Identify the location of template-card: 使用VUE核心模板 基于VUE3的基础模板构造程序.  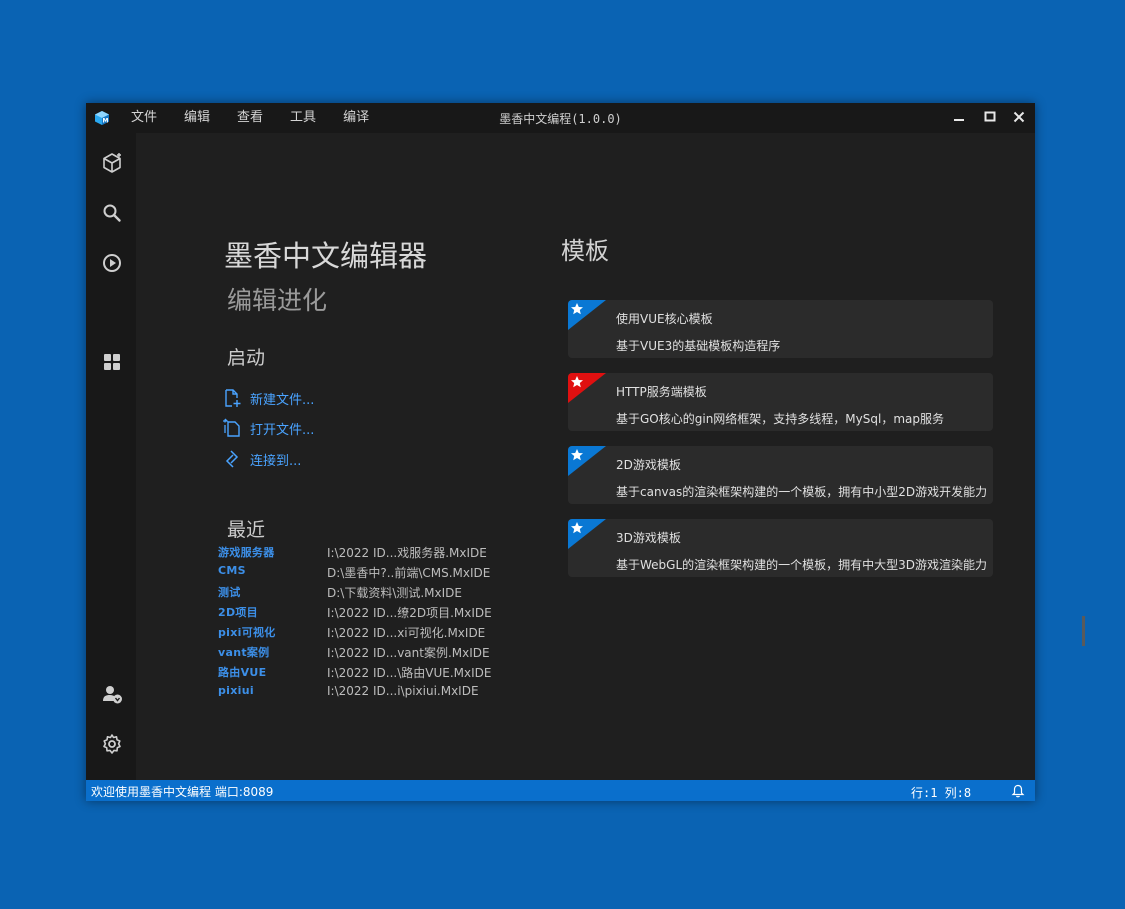
(780, 329).